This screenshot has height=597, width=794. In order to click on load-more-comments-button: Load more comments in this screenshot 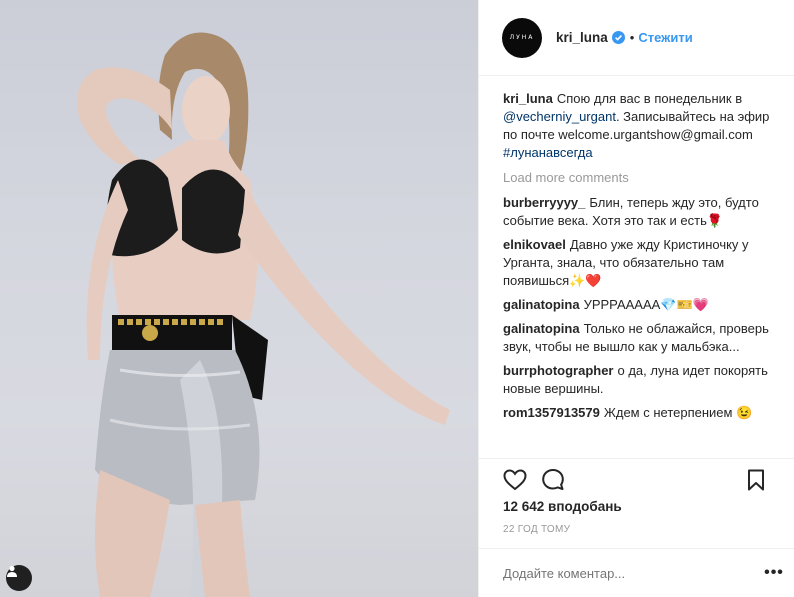, I will do `click(641, 178)`.